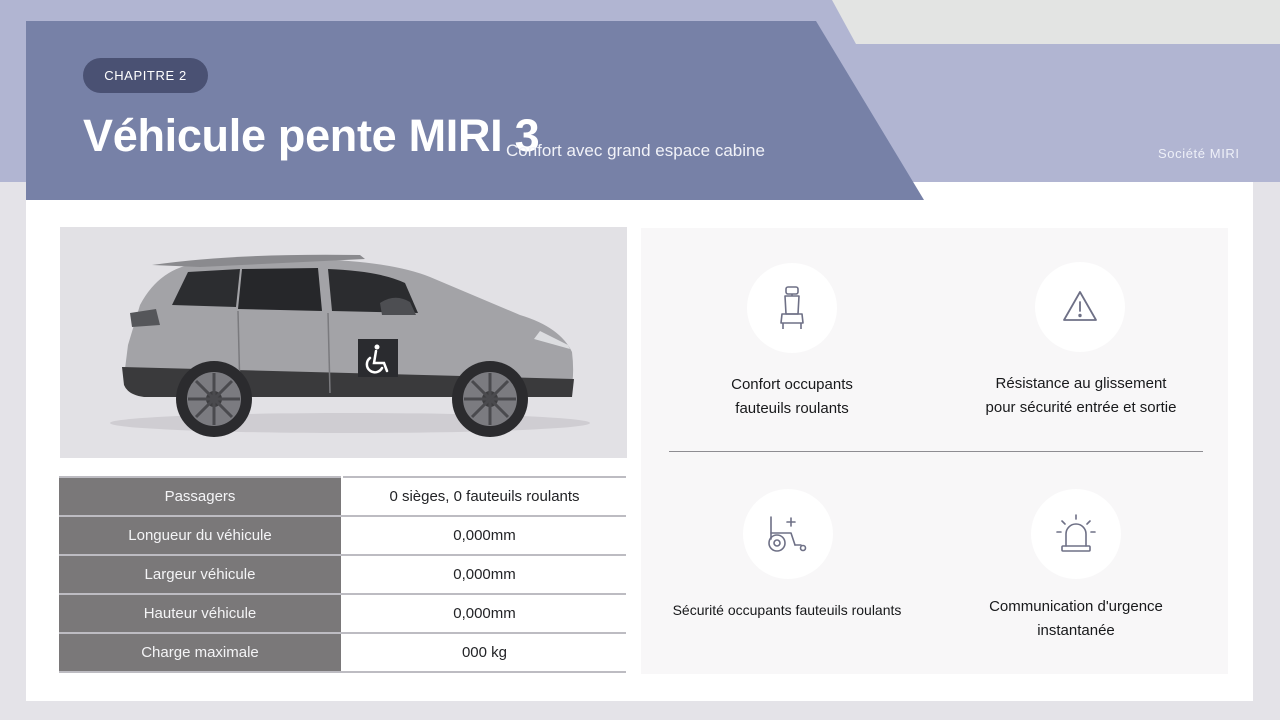 The image size is (1280, 720). What do you see at coordinates (635, 150) in the screenshot?
I see `page-subtitle: Confort avec grand espace cabine` at bounding box center [635, 150].